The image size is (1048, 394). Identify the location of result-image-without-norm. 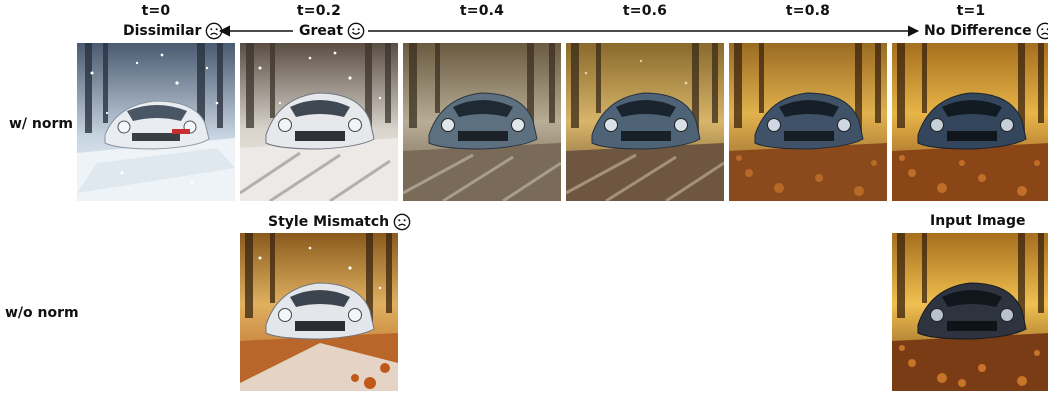
(319, 312).